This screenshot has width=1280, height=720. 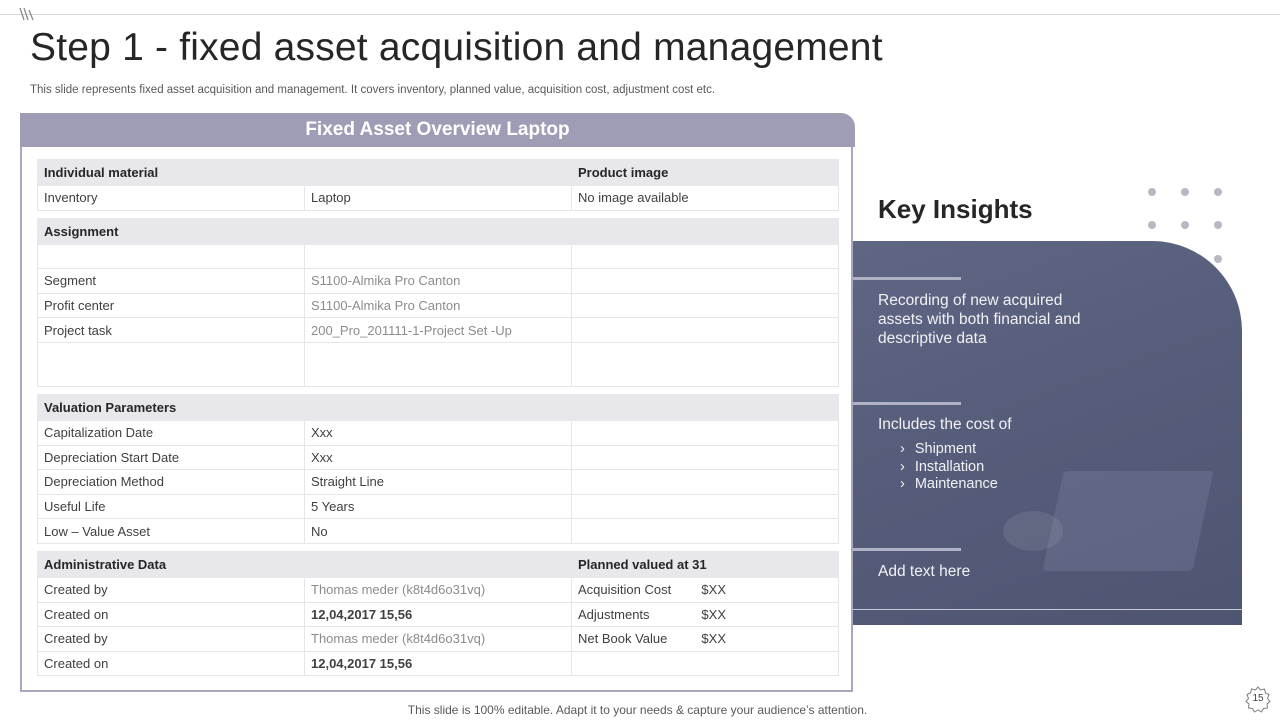 I want to click on laptop-image, so click(x=1128, y=521).